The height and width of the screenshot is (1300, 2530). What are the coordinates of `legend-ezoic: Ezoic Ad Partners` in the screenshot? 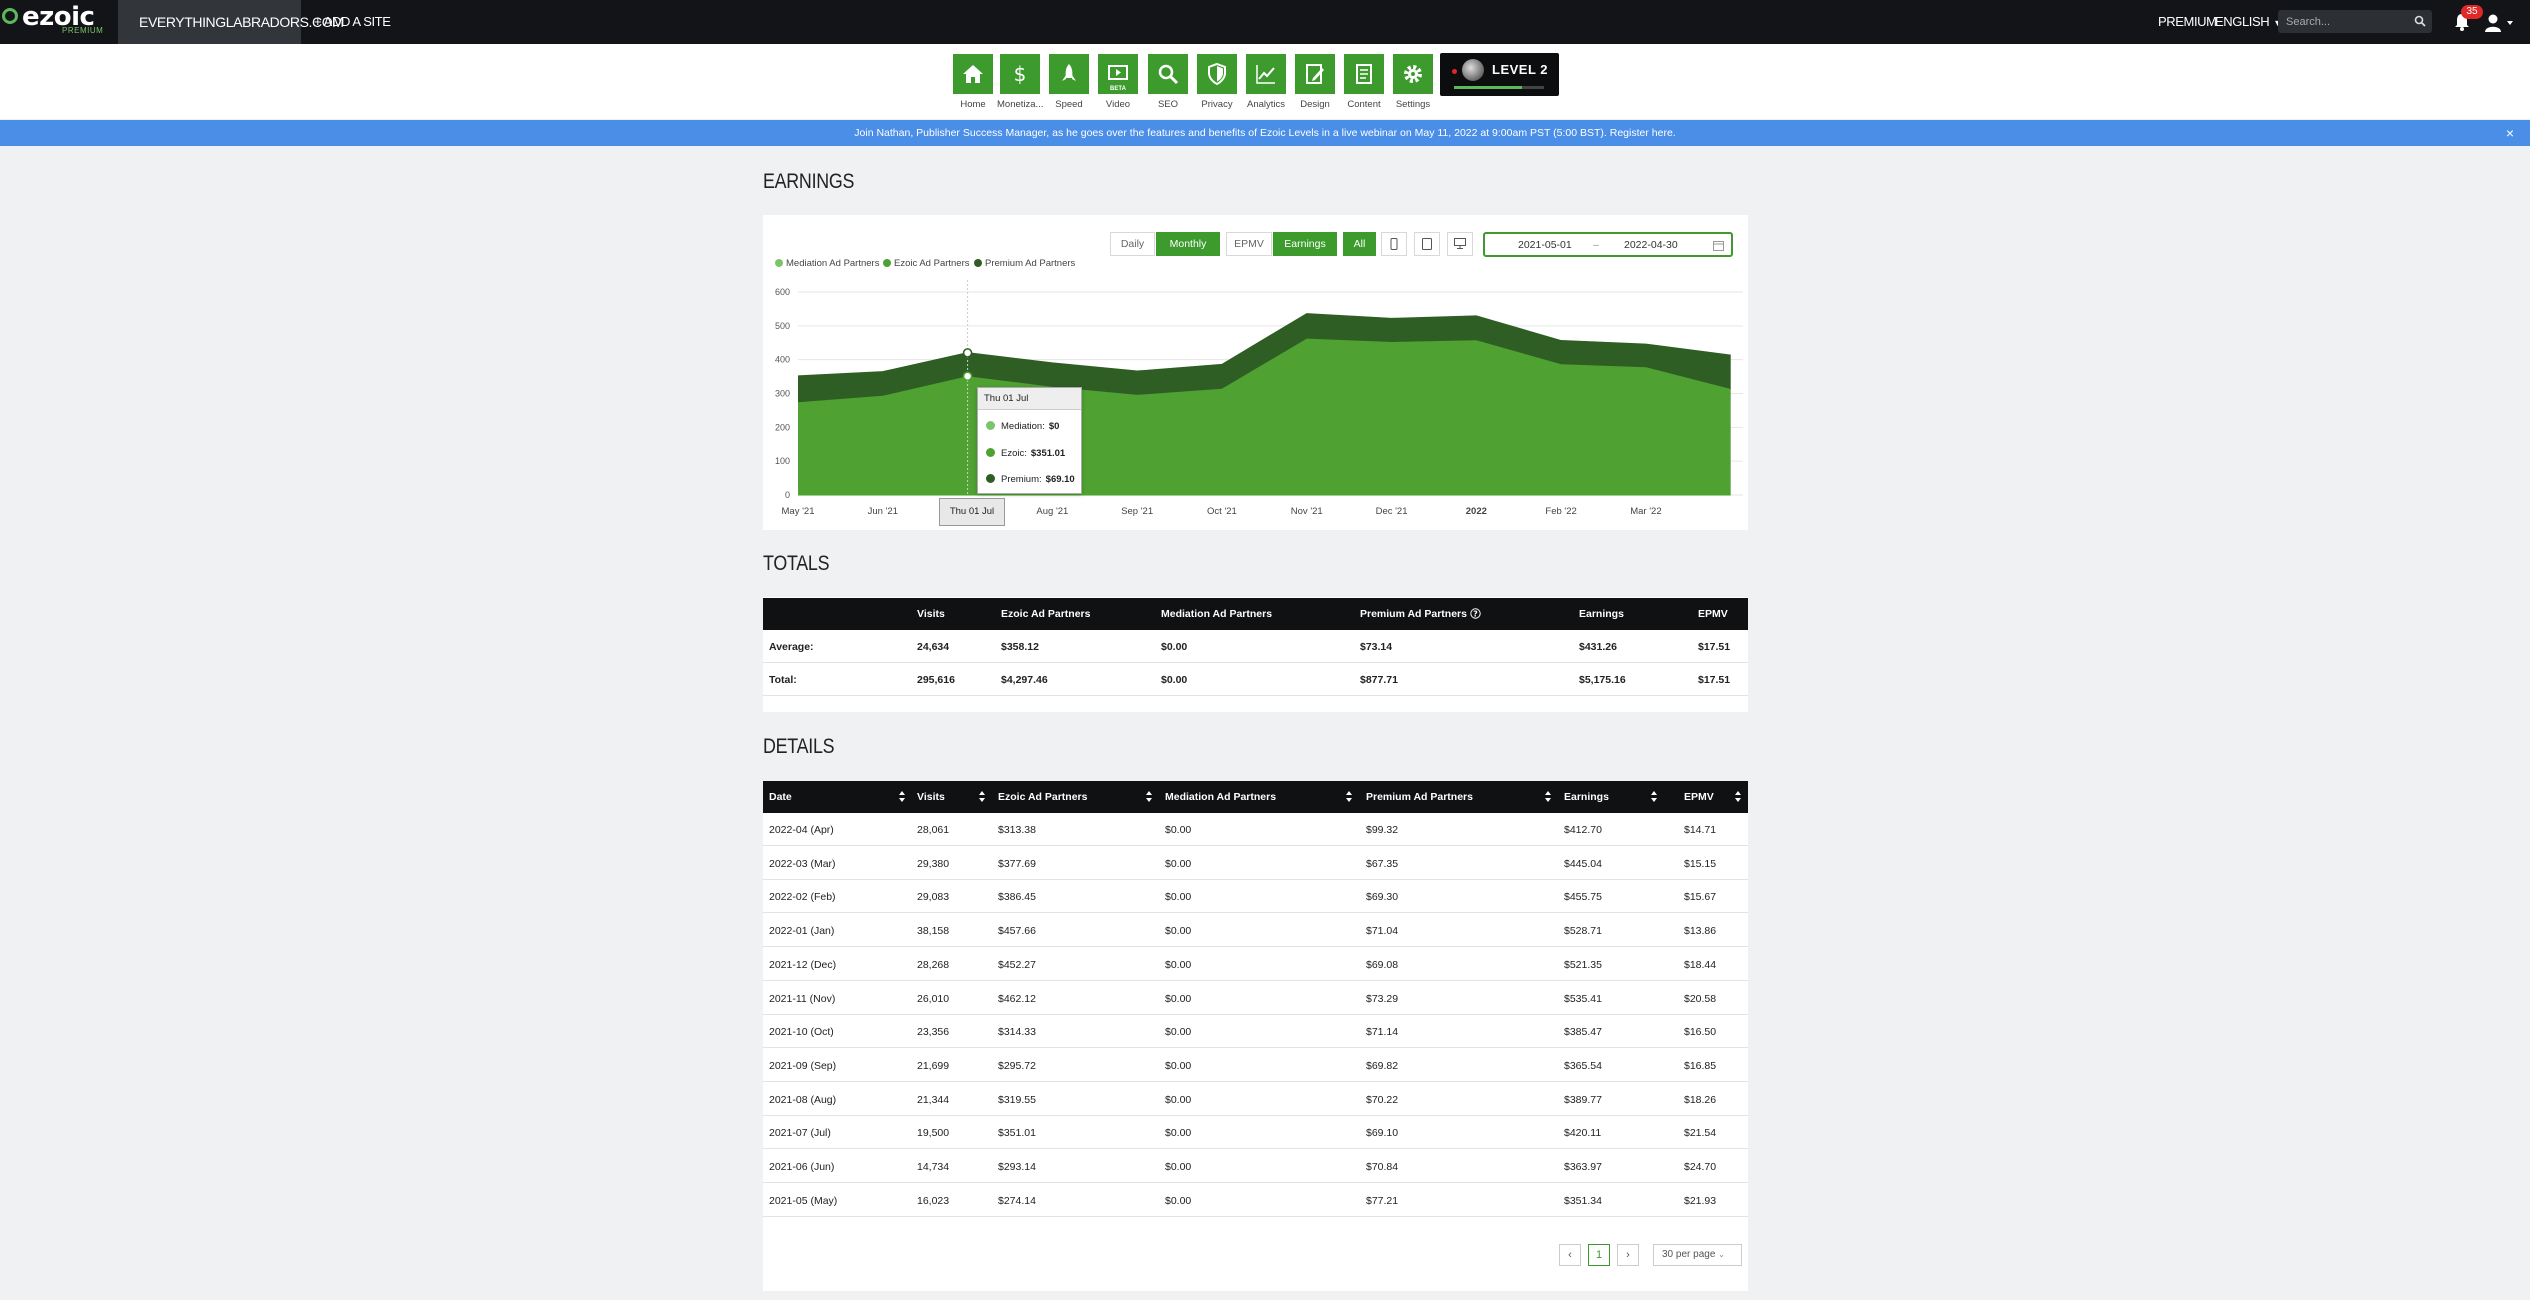 It's located at (926, 263).